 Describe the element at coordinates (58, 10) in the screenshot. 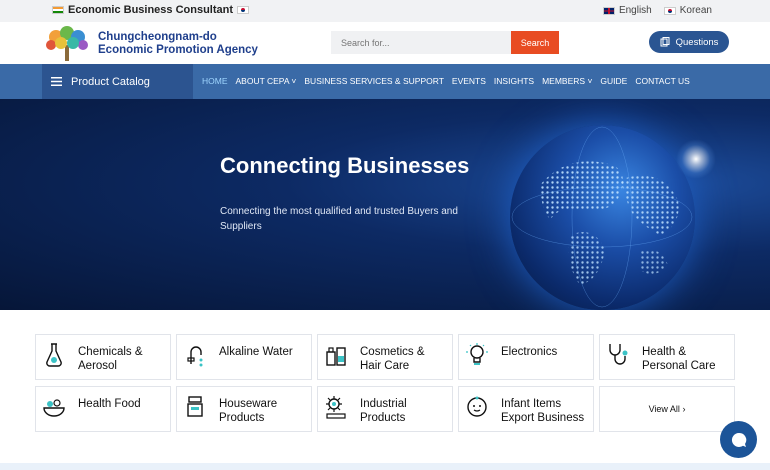

I see `india-flag-icon` at that location.